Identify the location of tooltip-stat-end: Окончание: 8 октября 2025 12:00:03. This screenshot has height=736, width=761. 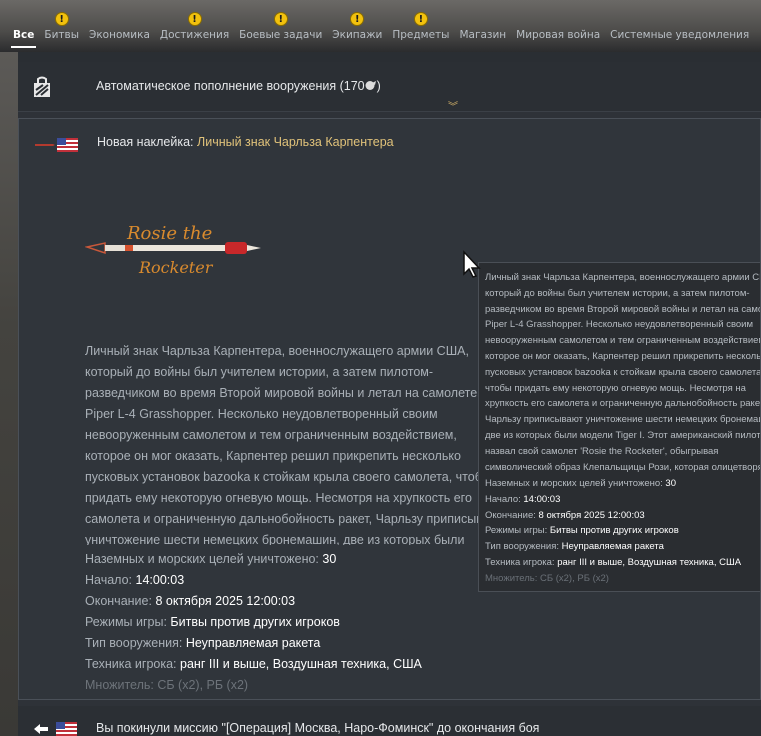
(565, 515).